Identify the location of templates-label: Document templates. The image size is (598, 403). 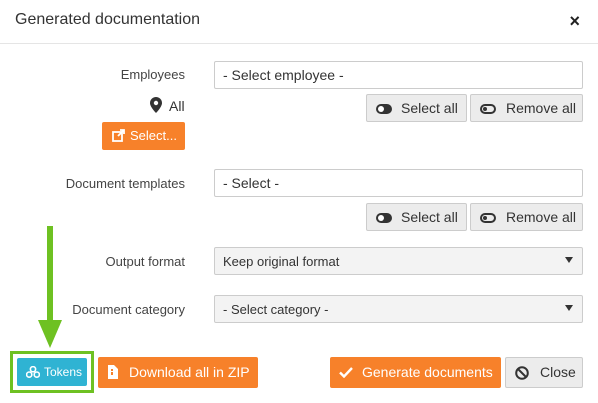
(125, 183).